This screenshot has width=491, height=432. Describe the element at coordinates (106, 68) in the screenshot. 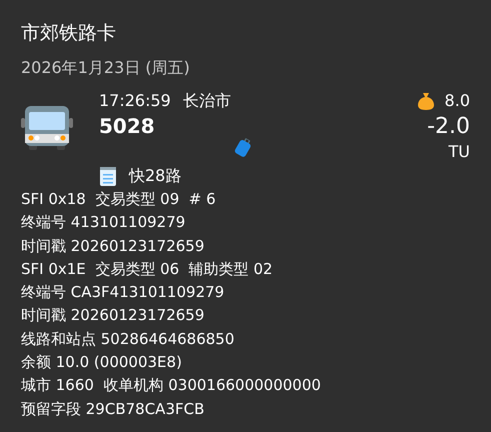

I see `date: 2026年1月23日 (周五)` at that location.